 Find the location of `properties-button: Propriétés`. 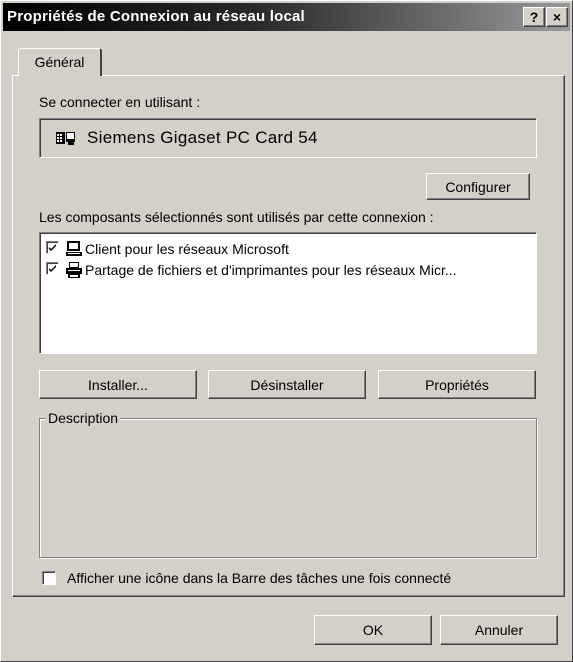

properties-button: Propriétés is located at coordinates (457, 384).